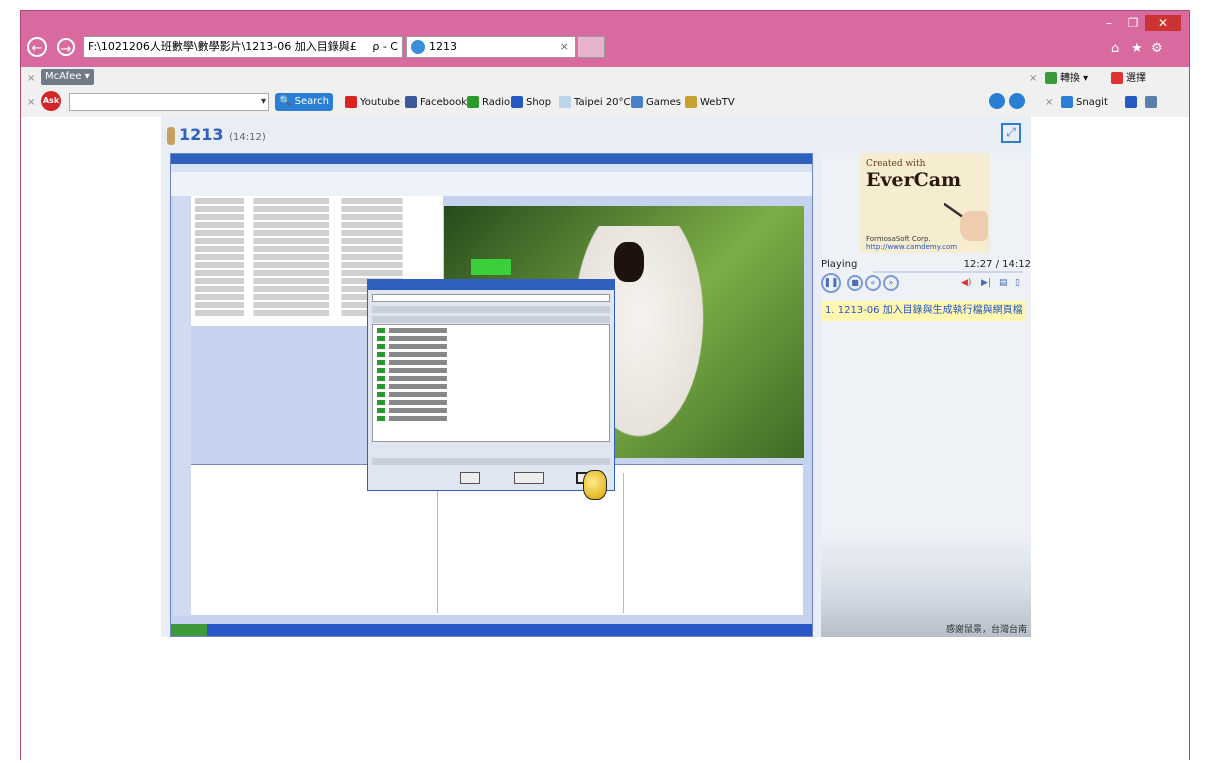 This screenshot has height=763, width=1210. Describe the element at coordinates (564, 47) in the screenshot. I see `tab-close-button: ×` at that location.